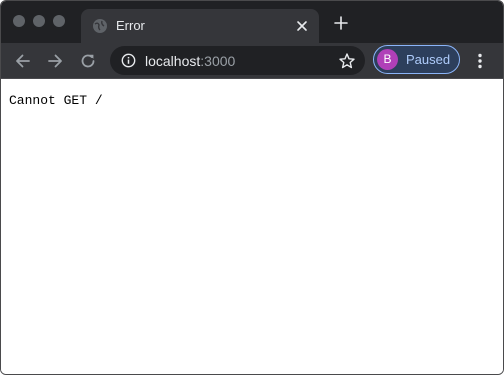 Image resolution: width=504 pixels, height=375 pixels. Describe the element at coordinates (200, 26) in the screenshot. I see `tab-error: Error` at that location.